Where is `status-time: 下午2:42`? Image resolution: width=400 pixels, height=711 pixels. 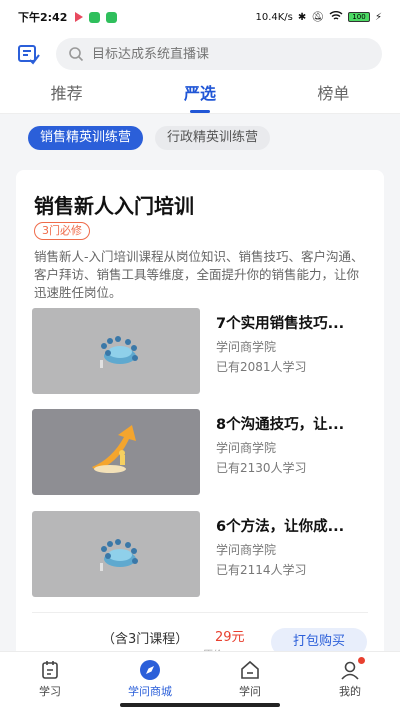
status-time: 下午2:42 is located at coordinates (43, 17).